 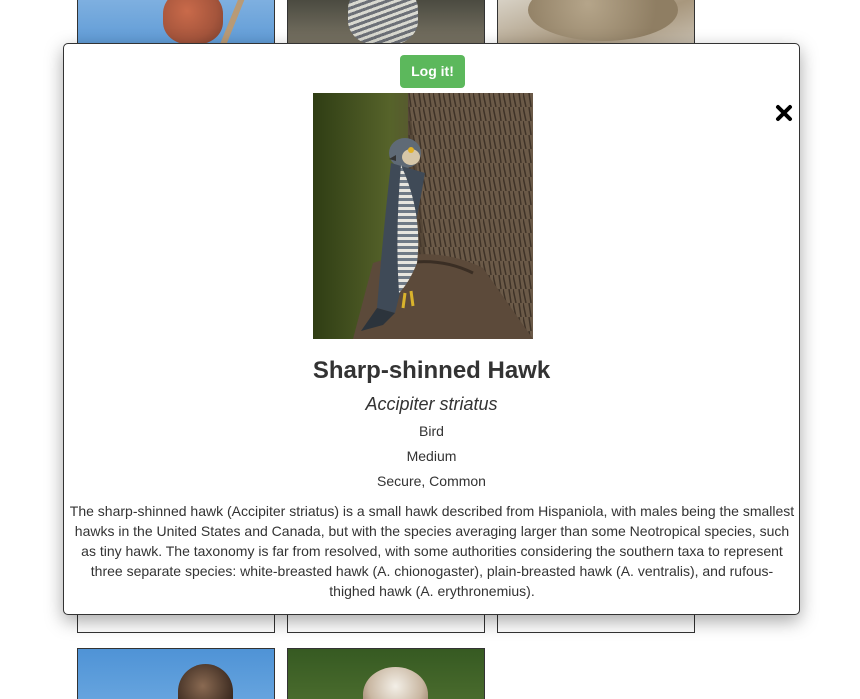 I want to click on bird-photo, so click(x=423, y=216).